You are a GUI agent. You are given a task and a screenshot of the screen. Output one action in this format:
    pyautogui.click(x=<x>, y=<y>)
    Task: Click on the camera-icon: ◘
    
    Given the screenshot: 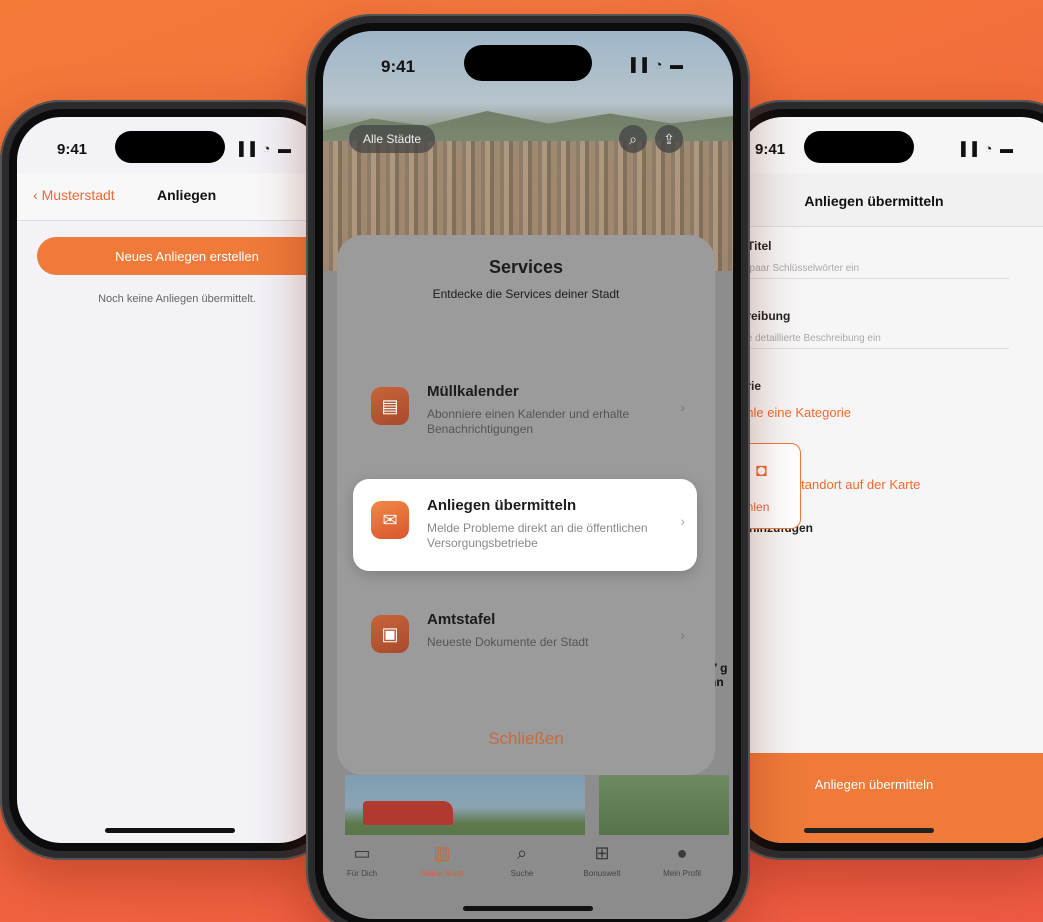 What is the action you would take?
    pyautogui.click(x=761, y=470)
    